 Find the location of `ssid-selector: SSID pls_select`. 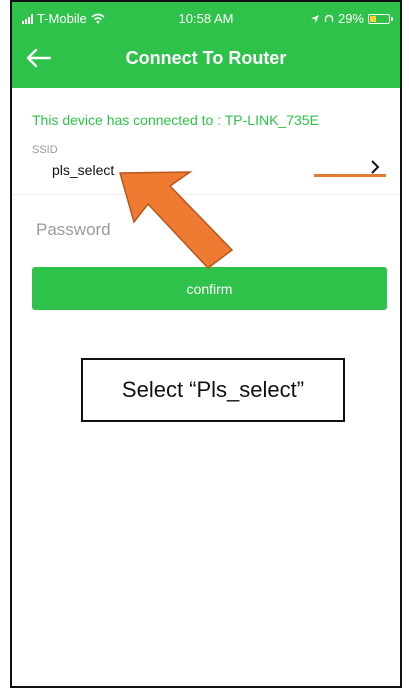

ssid-selector: SSID pls_select is located at coordinates (206, 168).